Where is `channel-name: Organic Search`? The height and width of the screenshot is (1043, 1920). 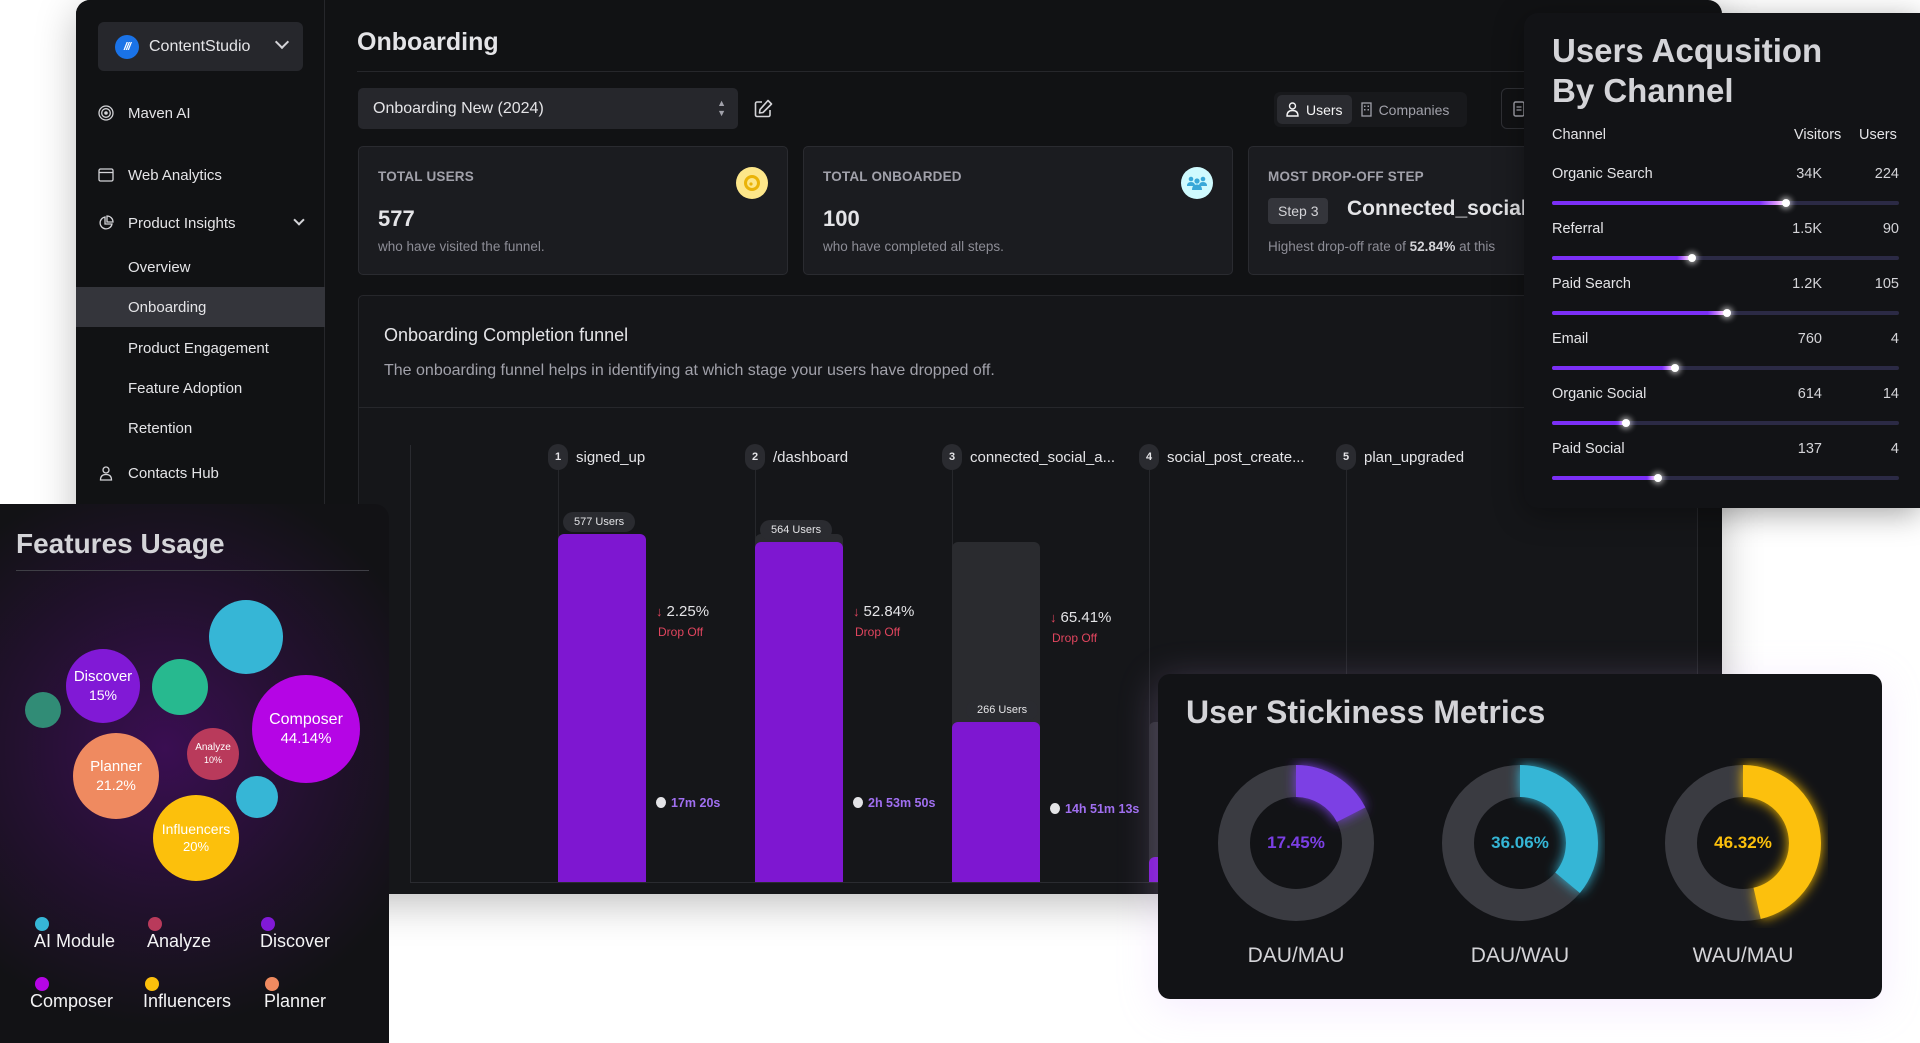 channel-name: Organic Search is located at coordinates (1602, 174).